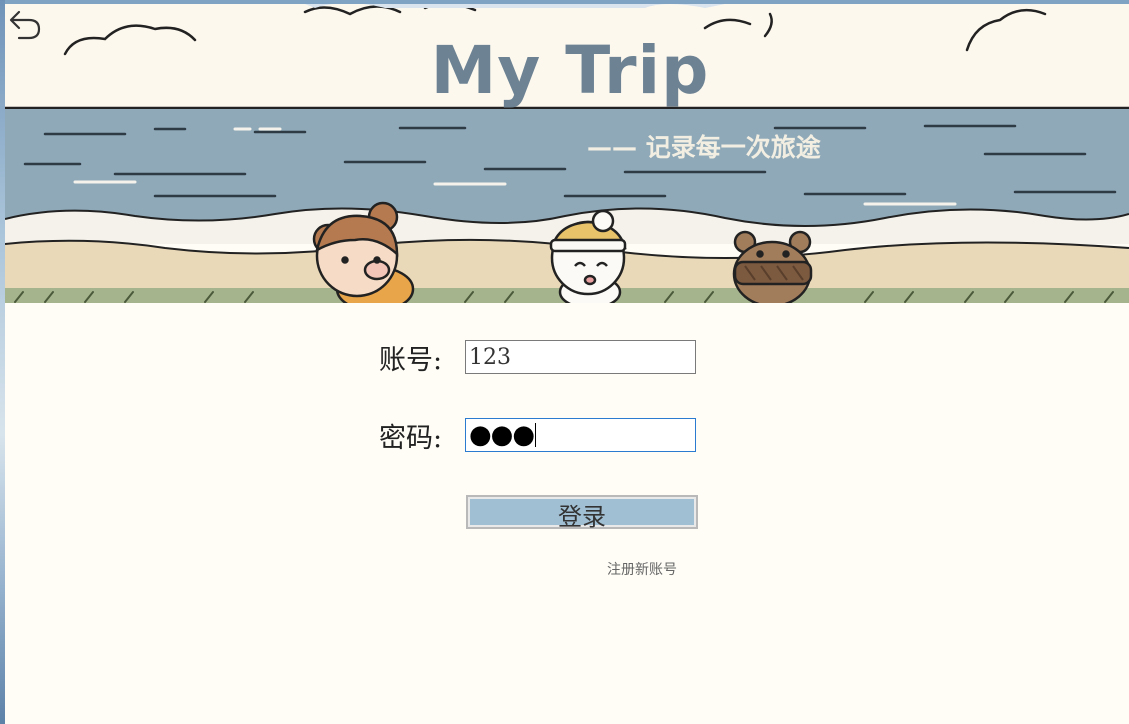 This screenshot has width=1129, height=724. Describe the element at coordinates (704, 147) in the screenshot. I see `app-subtitle: —— 记录每一次旅途` at that location.